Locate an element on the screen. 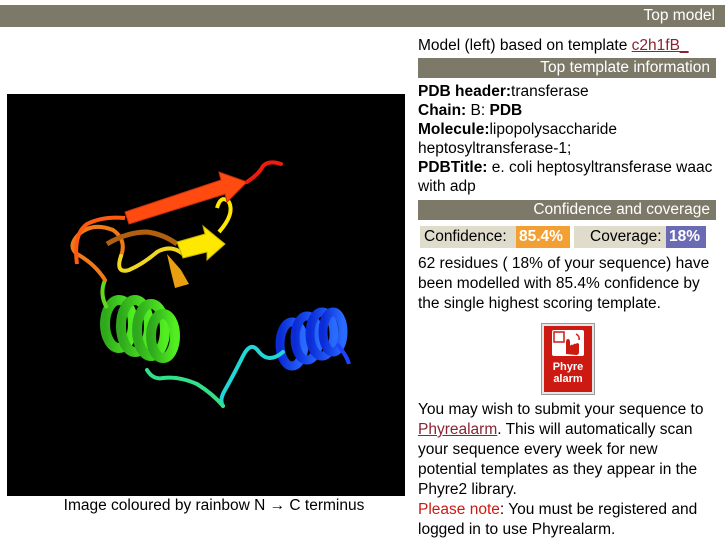 The height and width of the screenshot is (540, 725). pdb-header-label: PDB header: is located at coordinates (465, 91).